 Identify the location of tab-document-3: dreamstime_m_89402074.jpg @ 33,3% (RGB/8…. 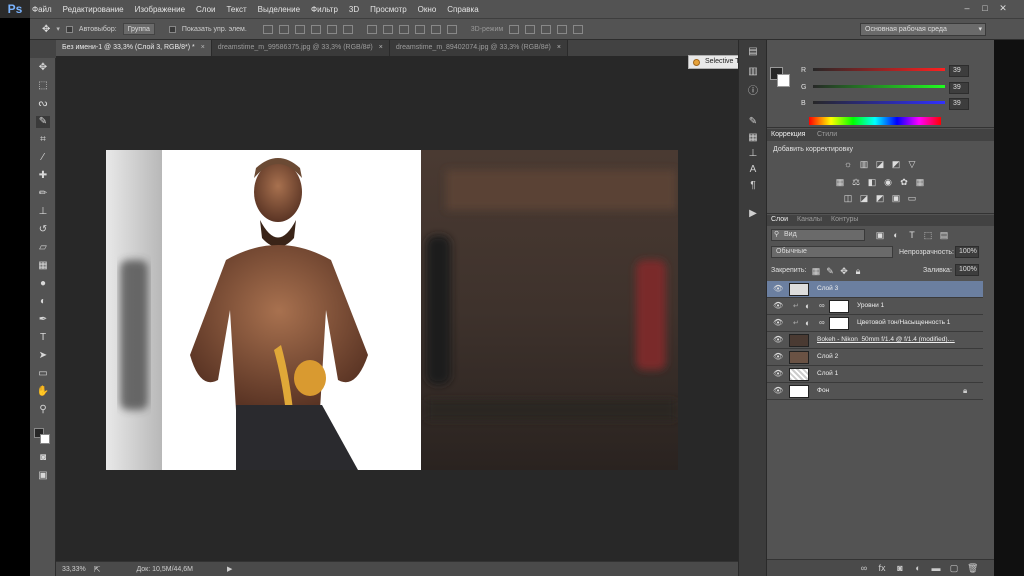
(478, 48).